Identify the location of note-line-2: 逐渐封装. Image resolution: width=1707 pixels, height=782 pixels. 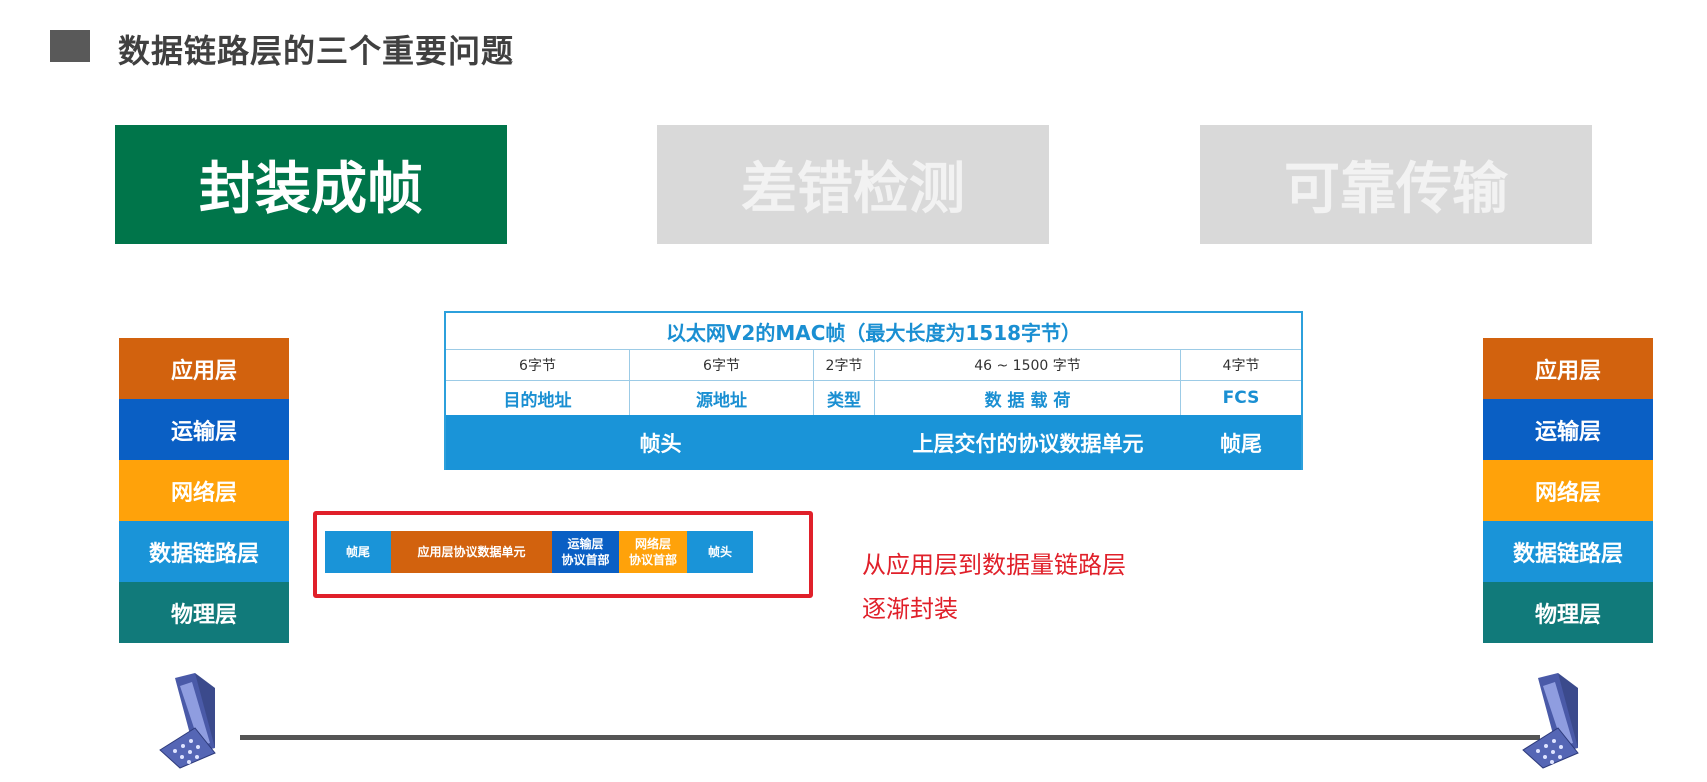
(910, 609).